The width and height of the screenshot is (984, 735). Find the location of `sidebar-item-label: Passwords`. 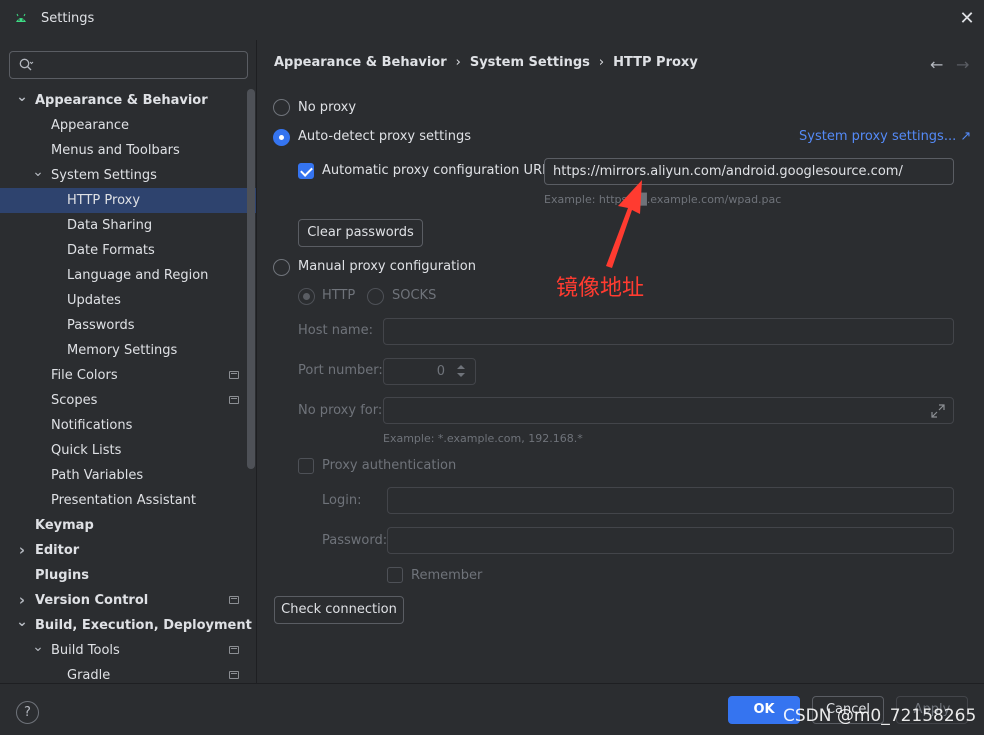

sidebar-item-label: Passwords is located at coordinates (101, 325).